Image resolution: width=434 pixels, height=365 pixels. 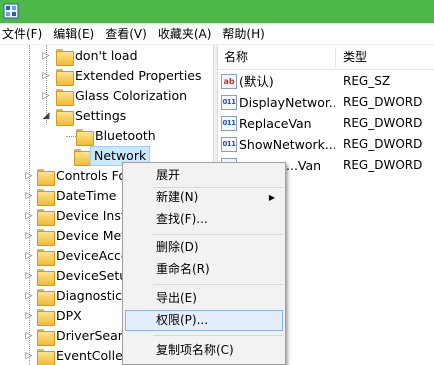 I want to click on list-item: 011 ReplaceVan REG_DWORD, so click(x=326, y=123).